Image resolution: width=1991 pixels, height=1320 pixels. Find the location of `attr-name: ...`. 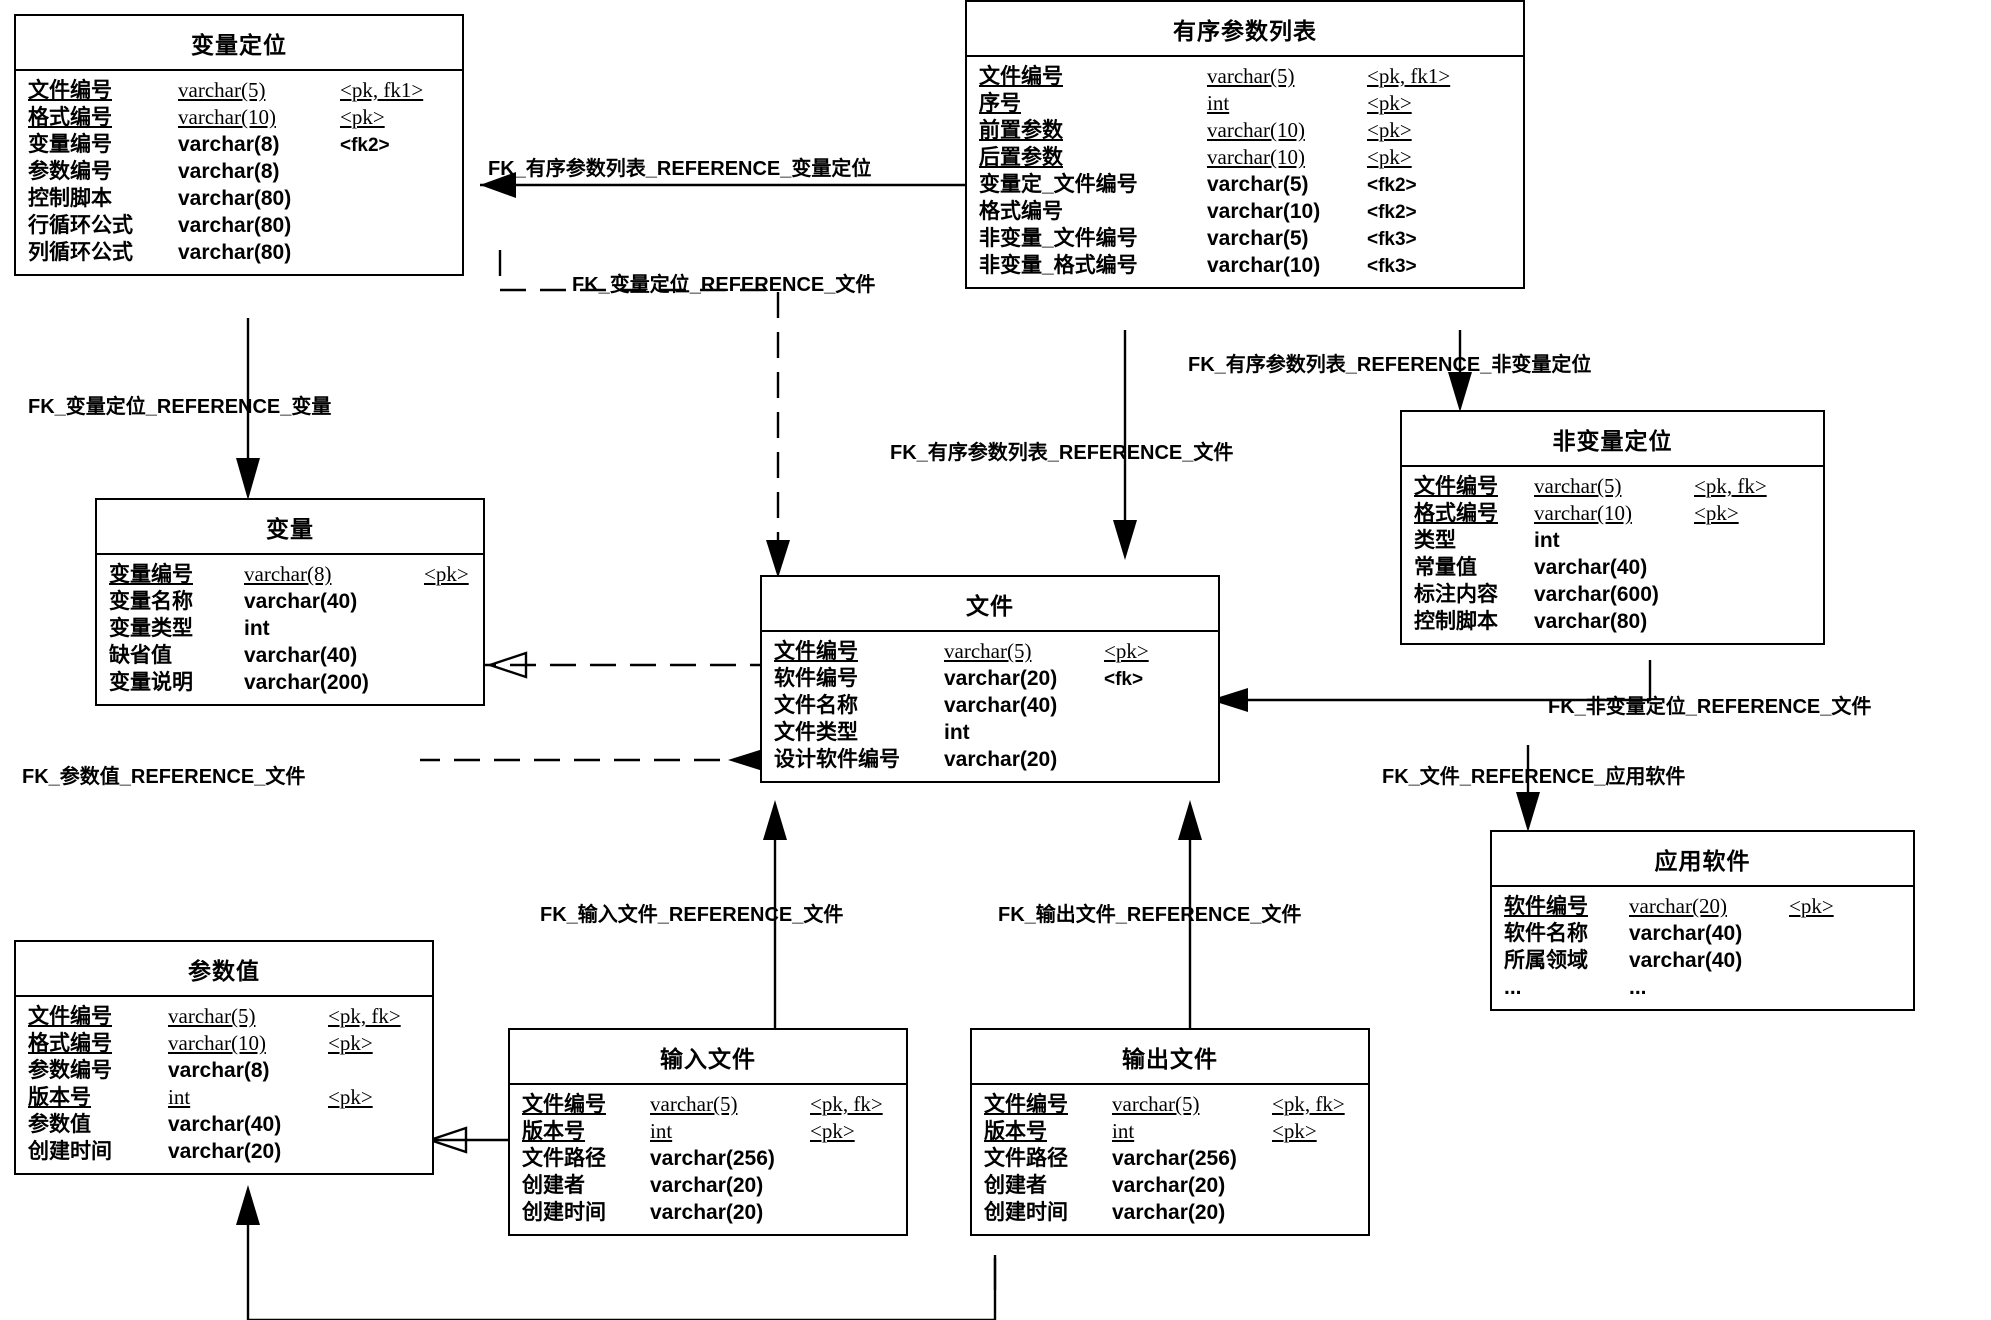

attr-name: ... is located at coordinates (1513, 987).